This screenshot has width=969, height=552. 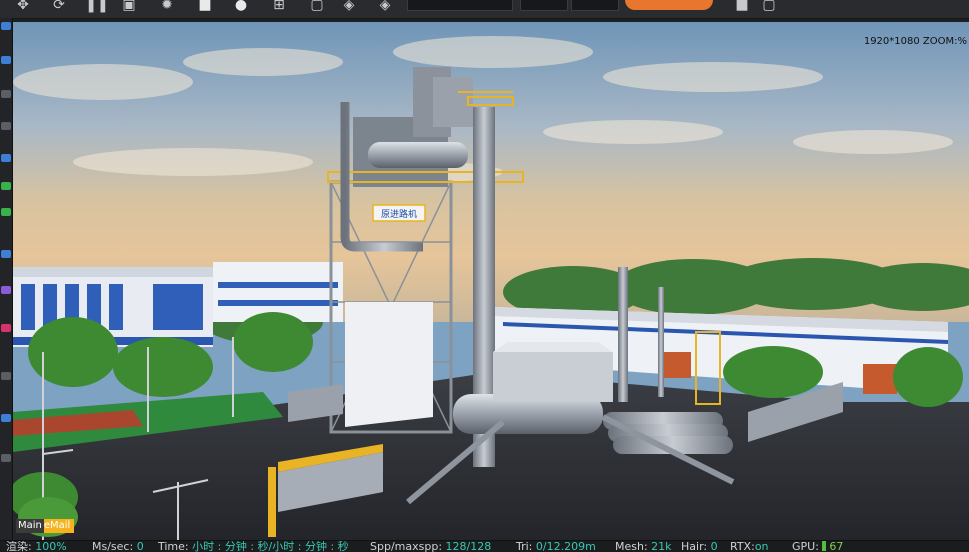 I want to click on gpu-usage-bar, so click(x=823, y=546).